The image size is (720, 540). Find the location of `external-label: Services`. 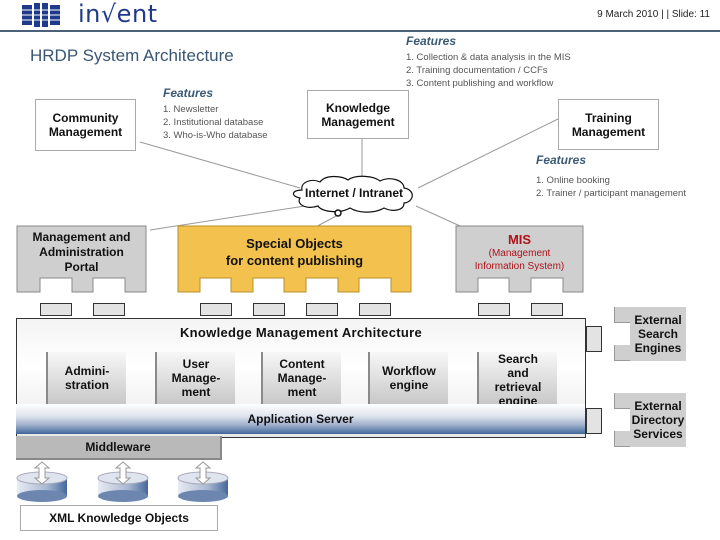

external-label: Services is located at coordinates (658, 434).